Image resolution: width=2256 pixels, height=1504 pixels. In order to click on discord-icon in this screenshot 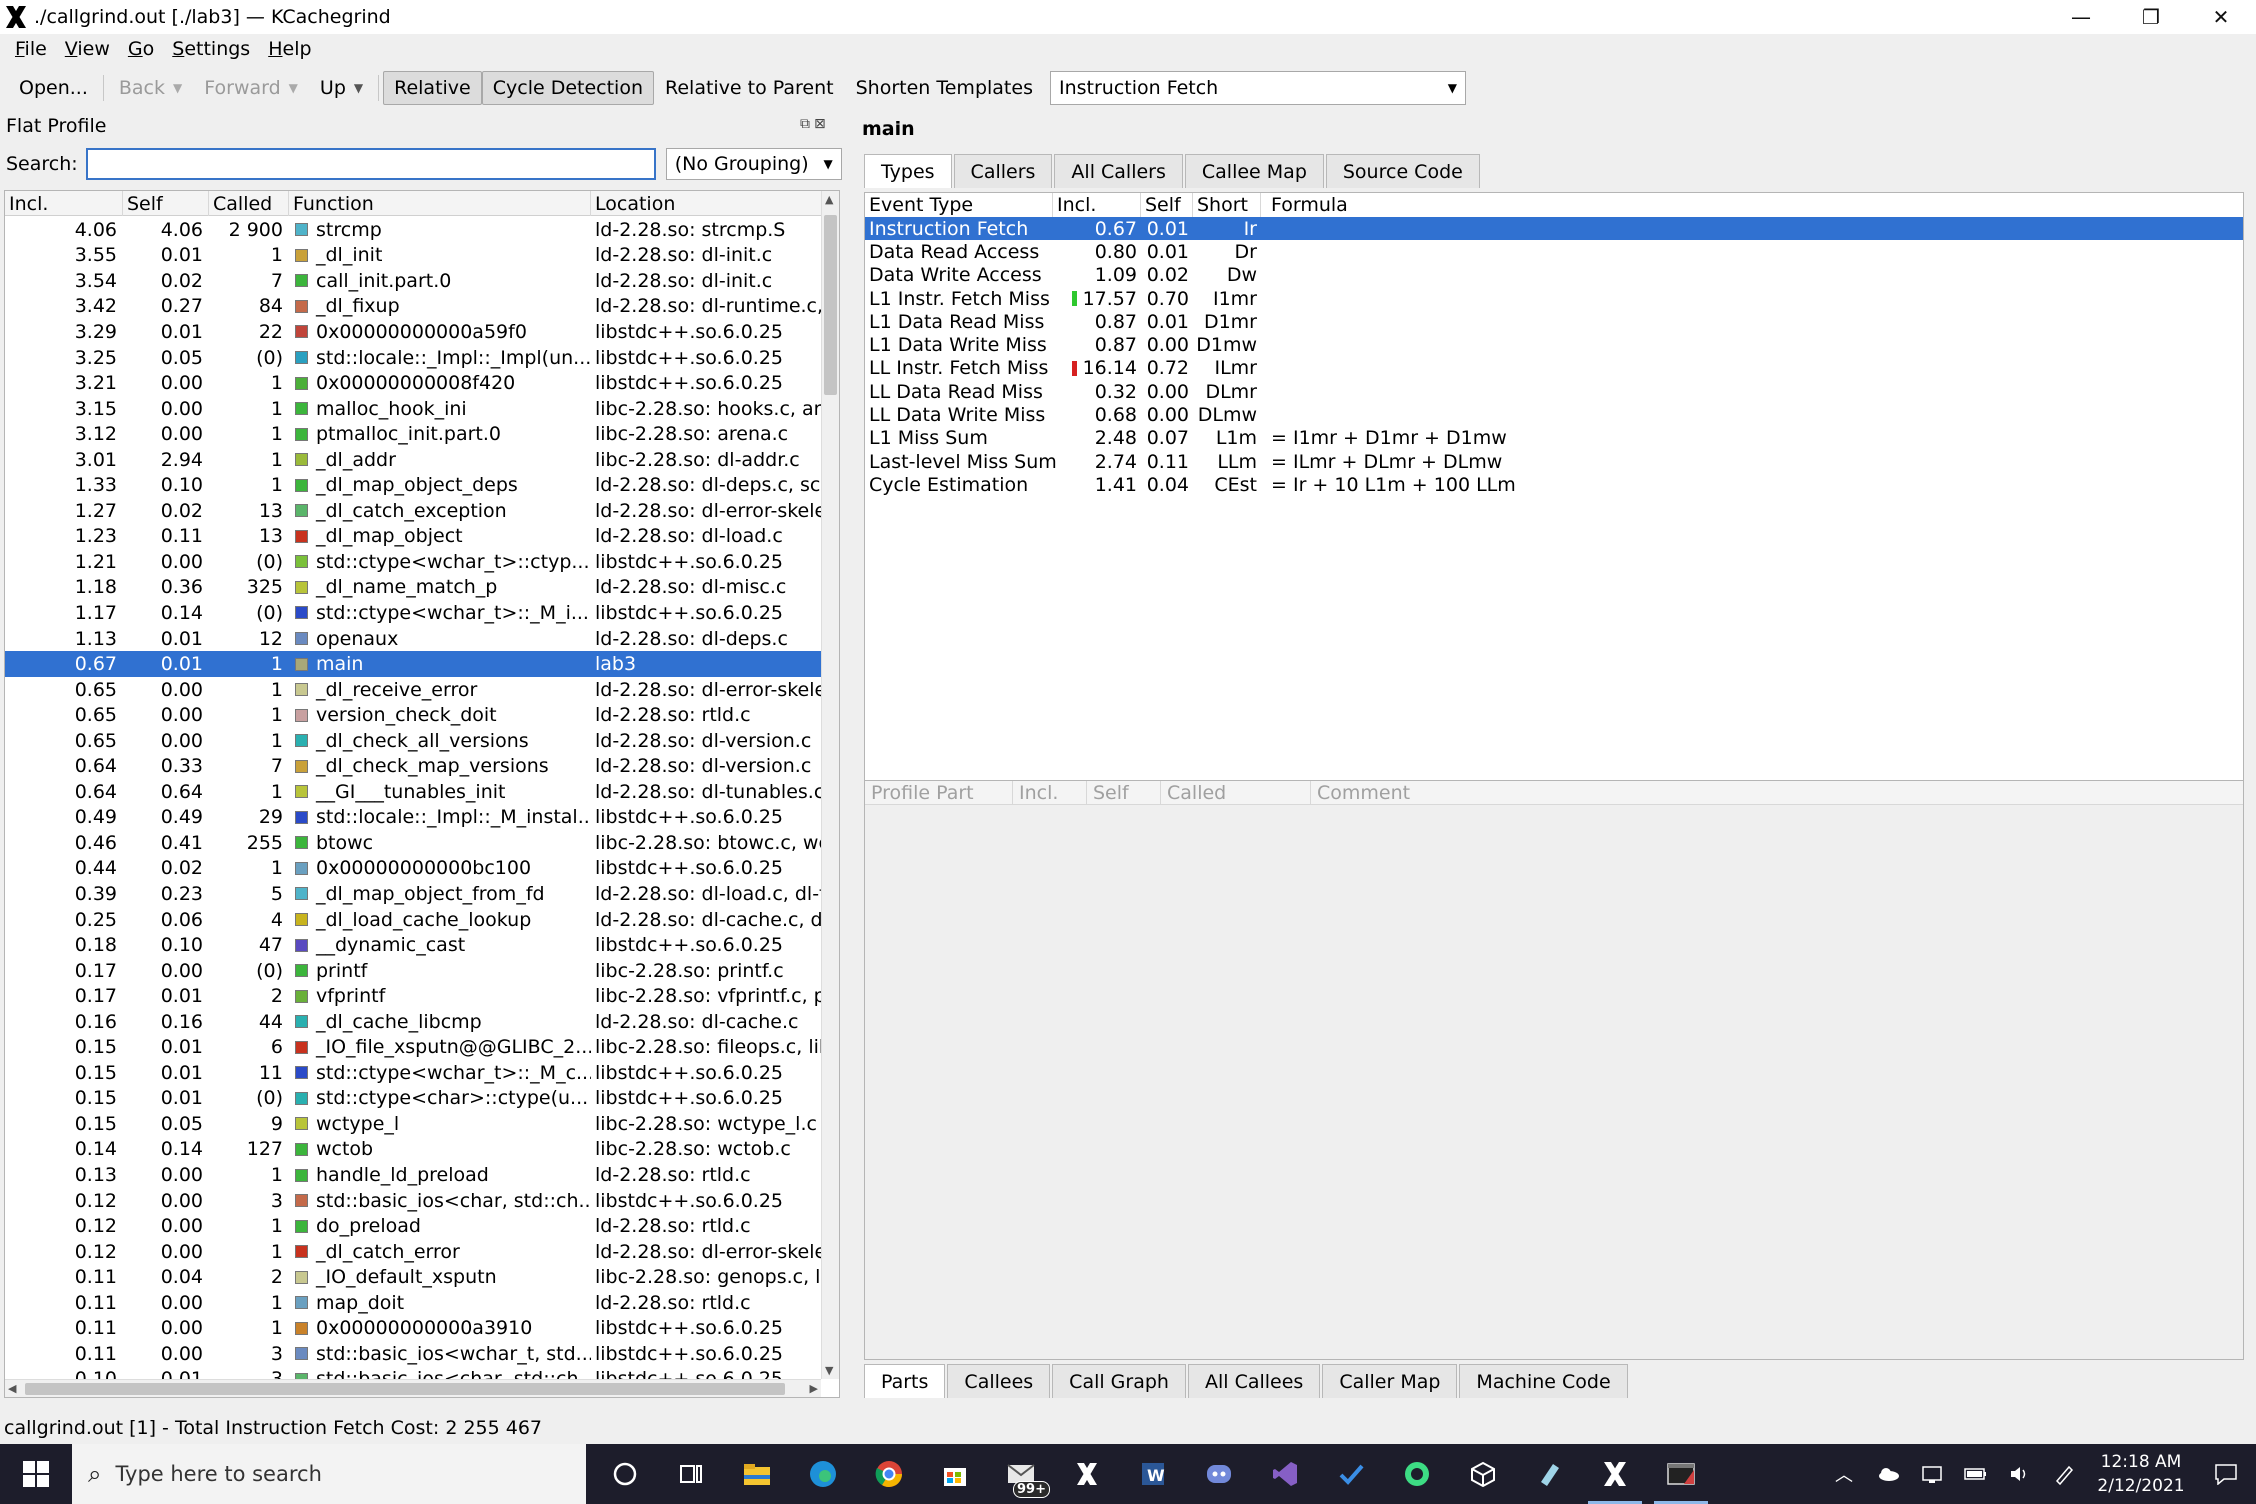, I will do `click(1219, 1474)`.